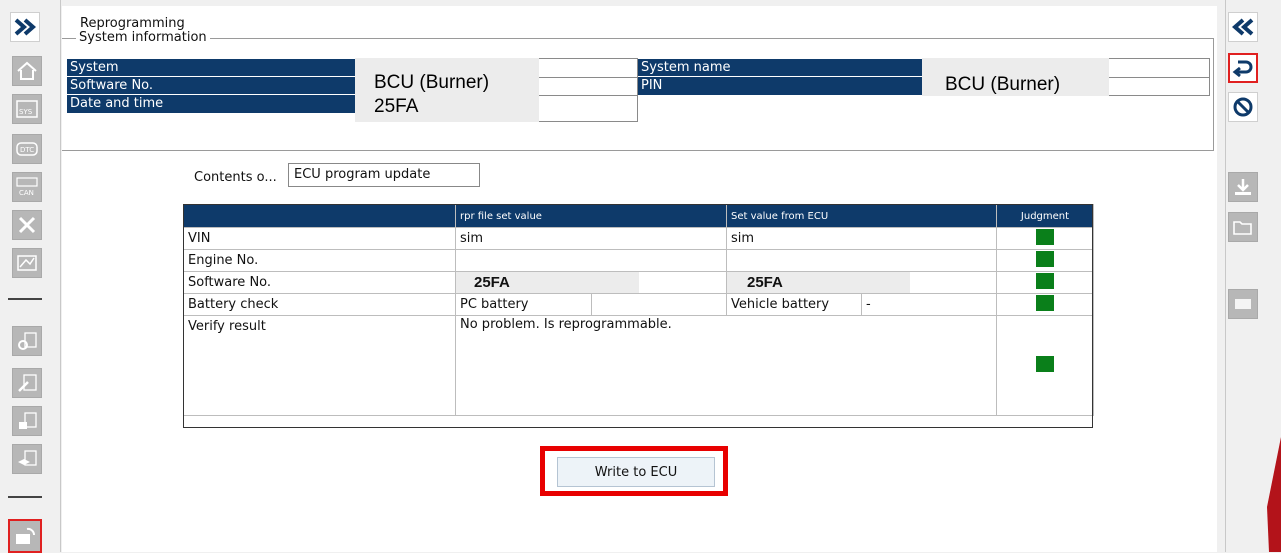 Image resolution: width=1281 pixels, height=553 pixels. I want to click on pencil-doc-icon, so click(27, 383).